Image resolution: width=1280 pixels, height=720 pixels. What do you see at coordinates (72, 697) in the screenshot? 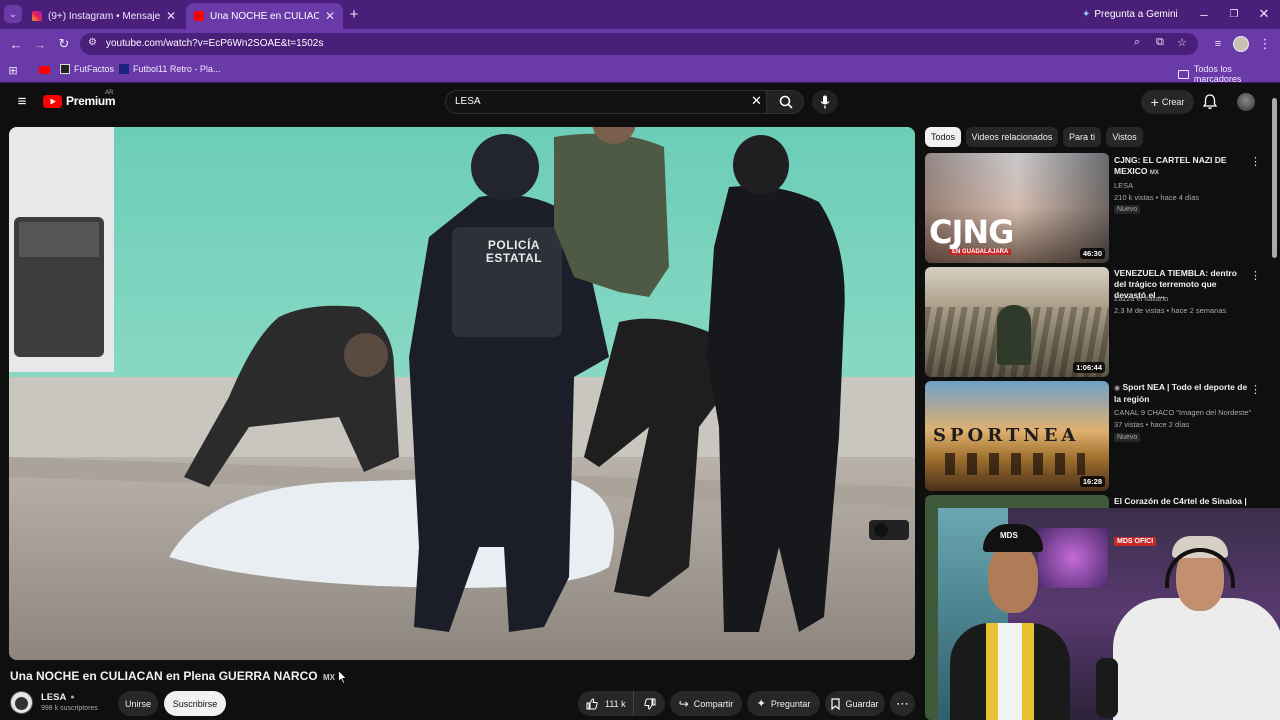
I see `verified-icon: ●` at bounding box center [72, 697].